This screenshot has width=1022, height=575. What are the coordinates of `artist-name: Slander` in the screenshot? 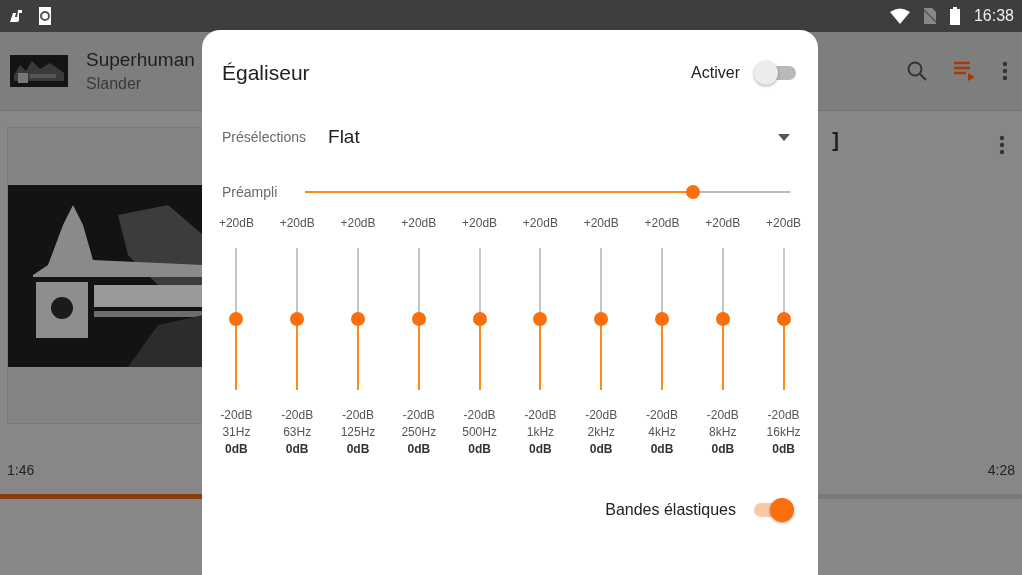 It's located at (114, 84).